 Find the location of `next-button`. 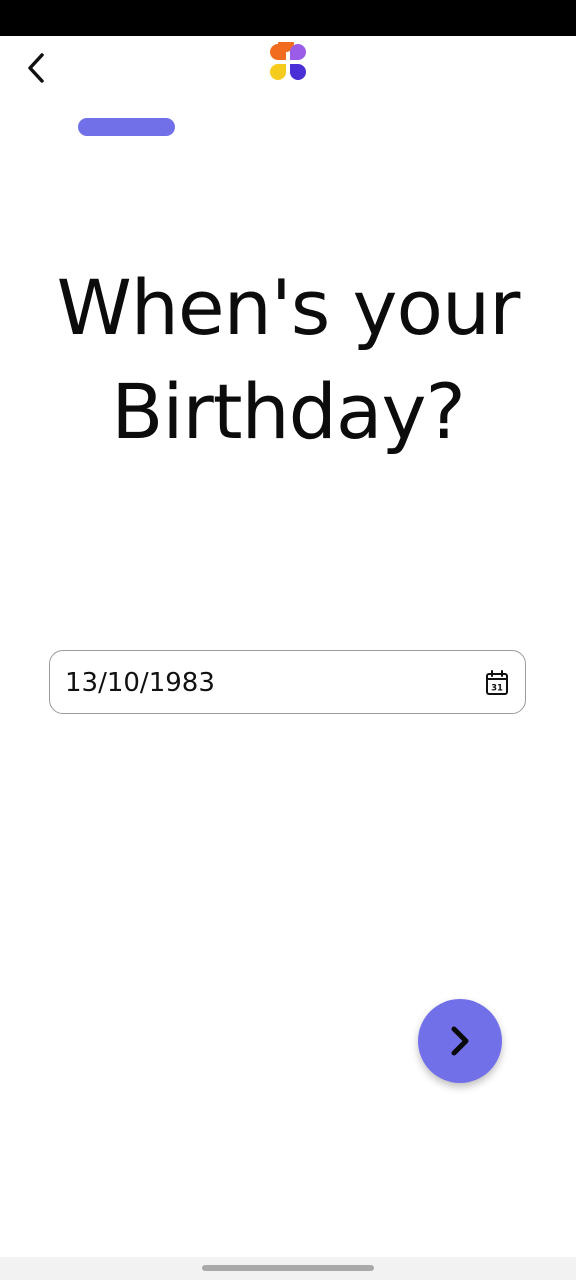

next-button is located at coordinates (460, 1041).